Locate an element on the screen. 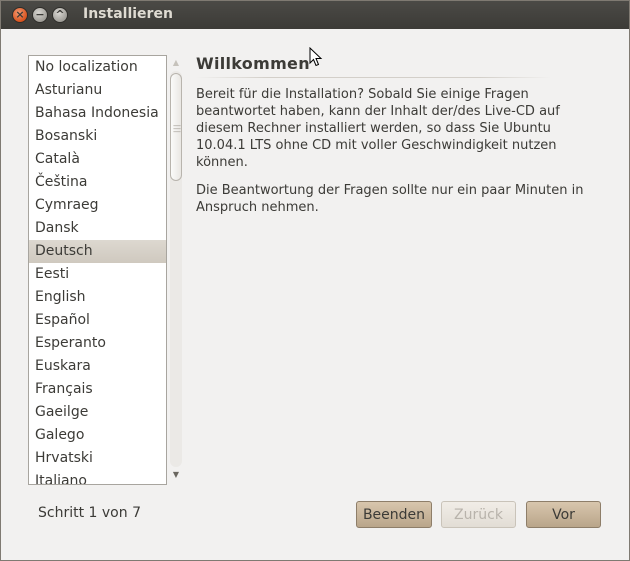 This screenshot has height=561, width=630. grip-icon: — — — is located at coordinates (177, 128).